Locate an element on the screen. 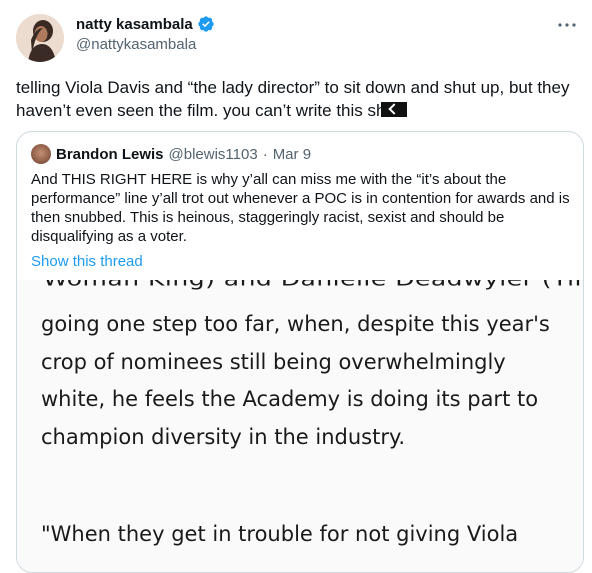 The image size is (592, 573). quoted-author-handle: @blewis1103 is located at coordinates (213, 154).